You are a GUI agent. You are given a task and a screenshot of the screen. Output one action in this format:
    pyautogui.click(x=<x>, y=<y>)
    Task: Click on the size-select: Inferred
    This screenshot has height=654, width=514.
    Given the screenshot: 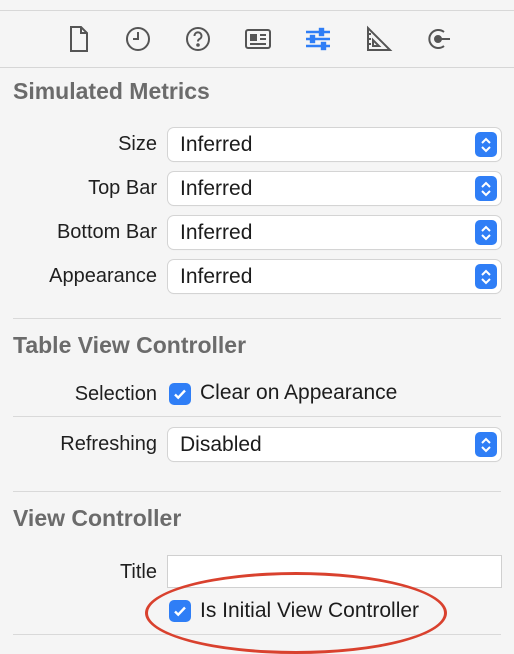 What is the action you would take?
    pyautogui.click(x=334, y=144)
    